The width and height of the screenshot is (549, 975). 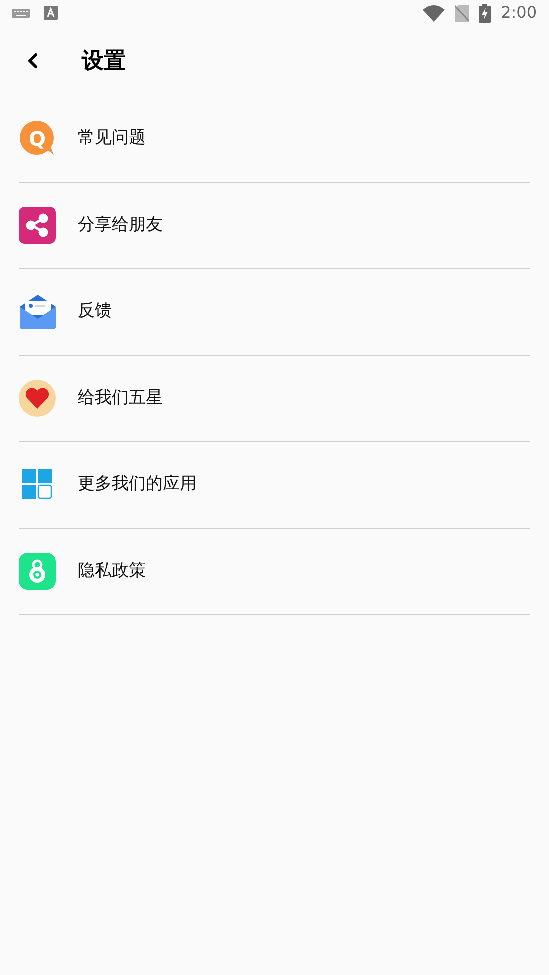 What do you see at coordinates (462, 13) in the screenshot?
I see `no-sim-icon` at bounding box center [462, 13].